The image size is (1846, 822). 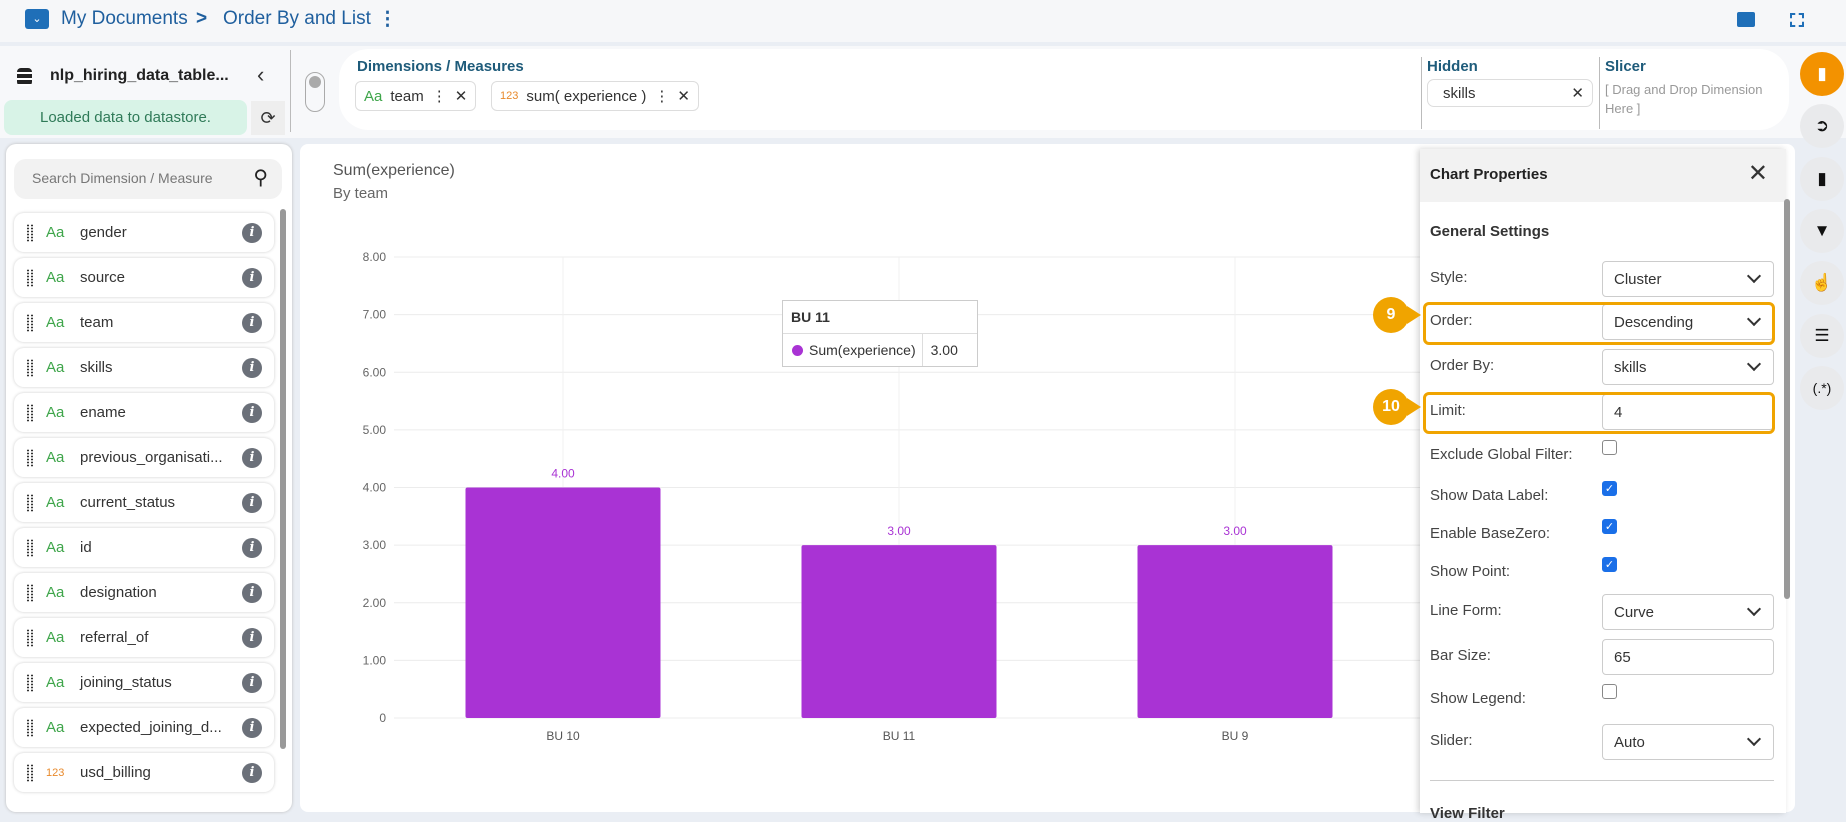 I want to click on data-label: 3.00, so click(x=1235, y=531).